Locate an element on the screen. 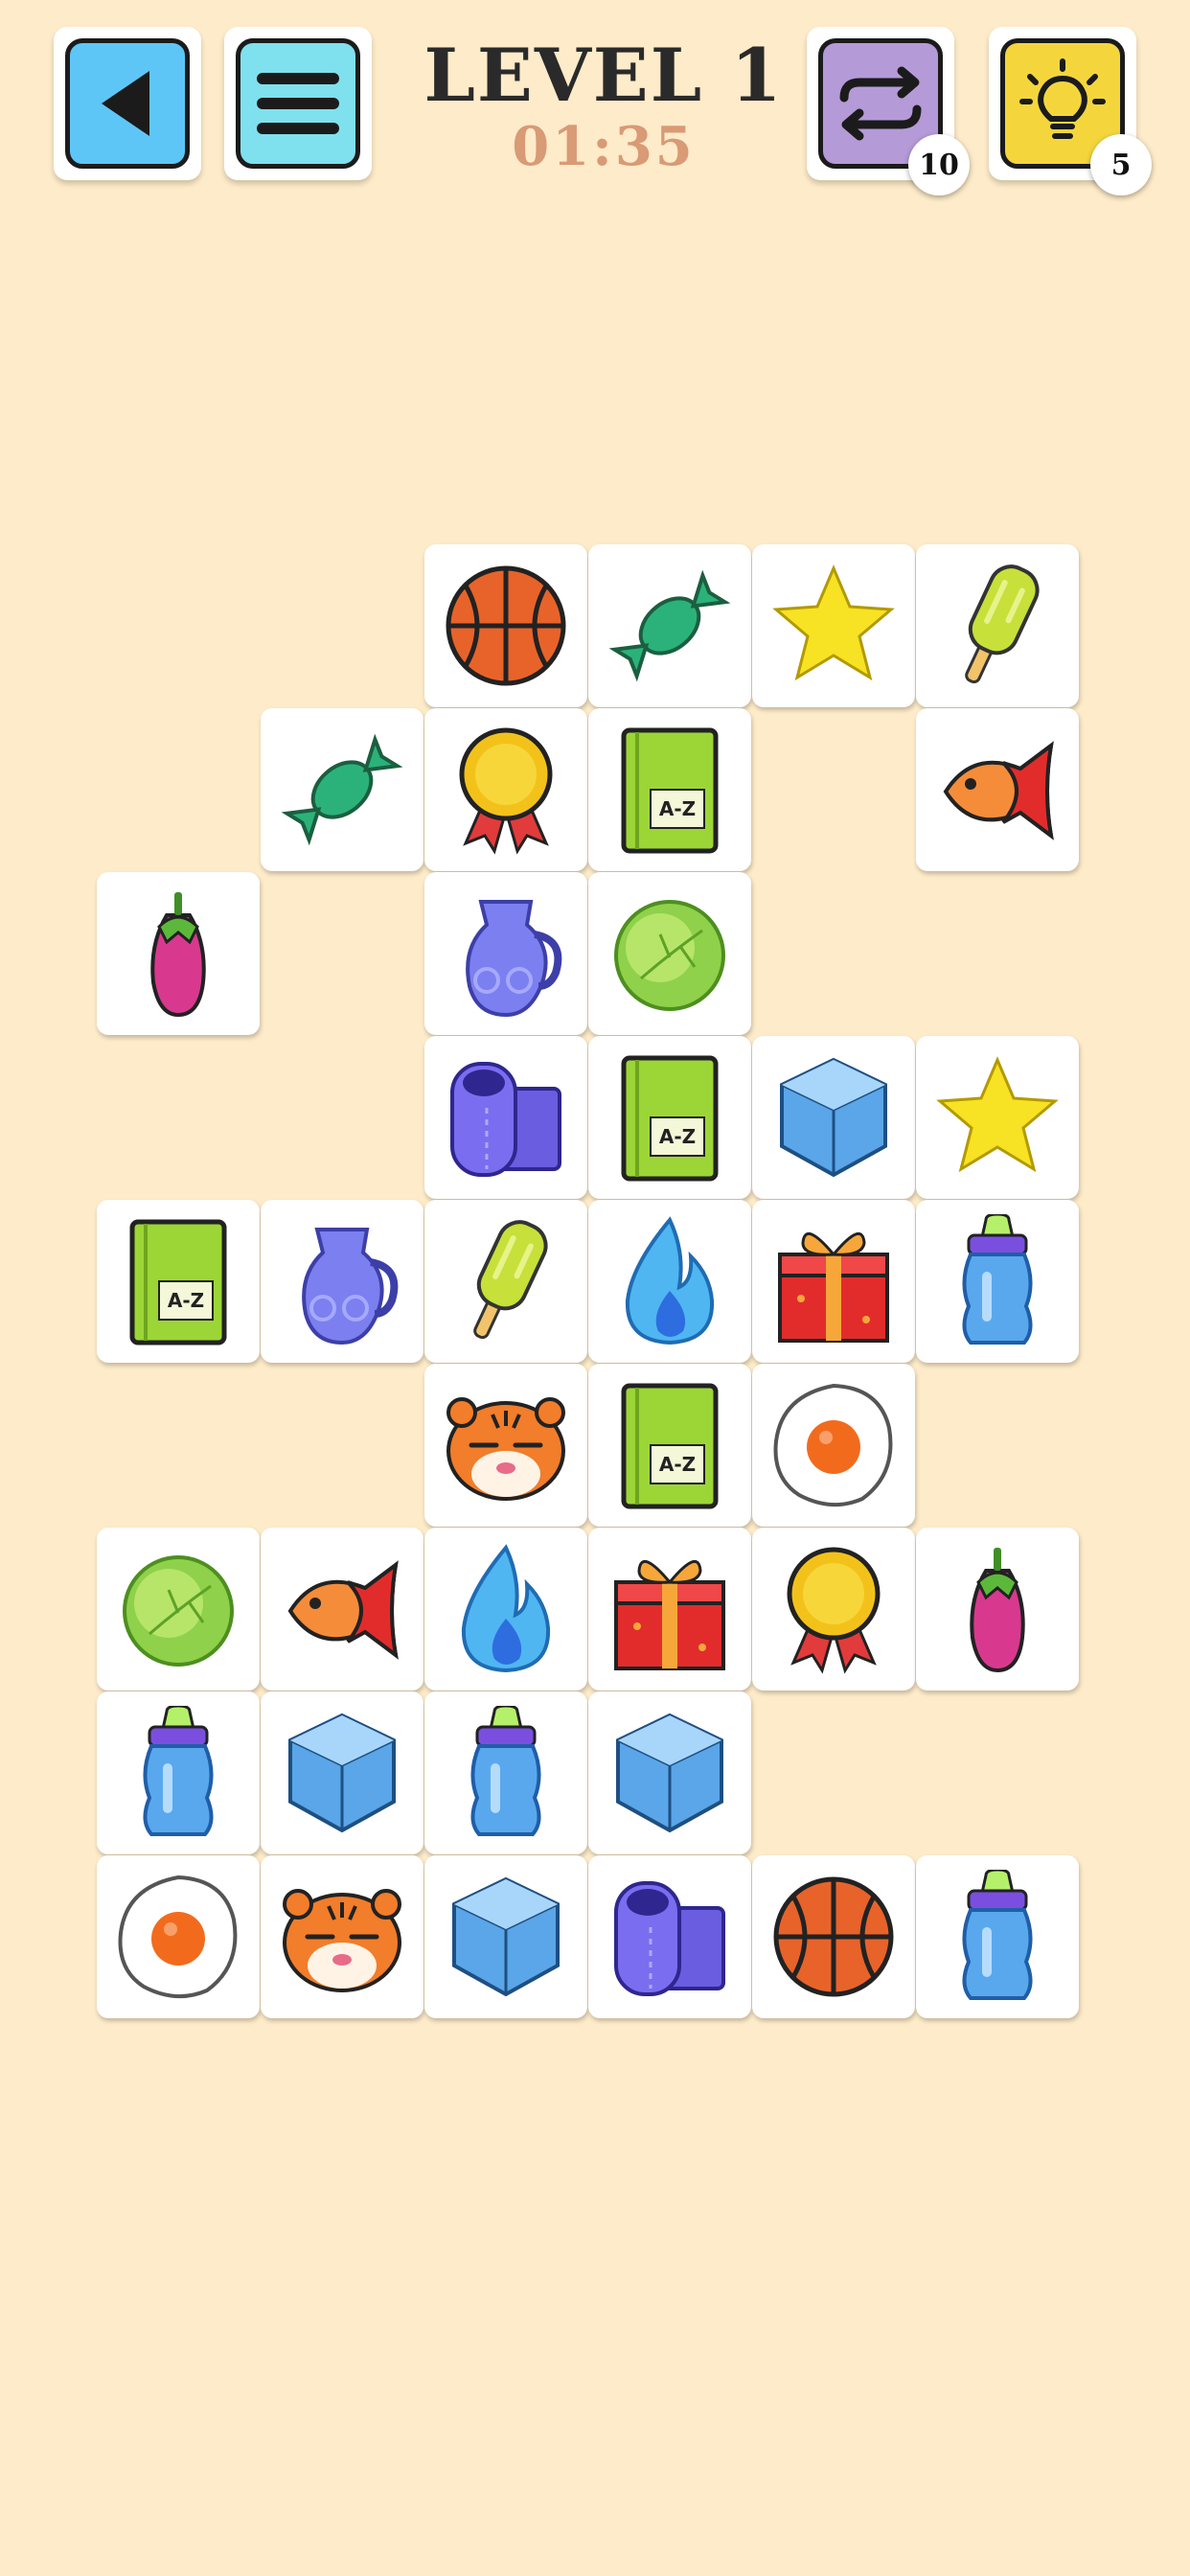  hint-button: 5 is located at coordinates (1070, 111).